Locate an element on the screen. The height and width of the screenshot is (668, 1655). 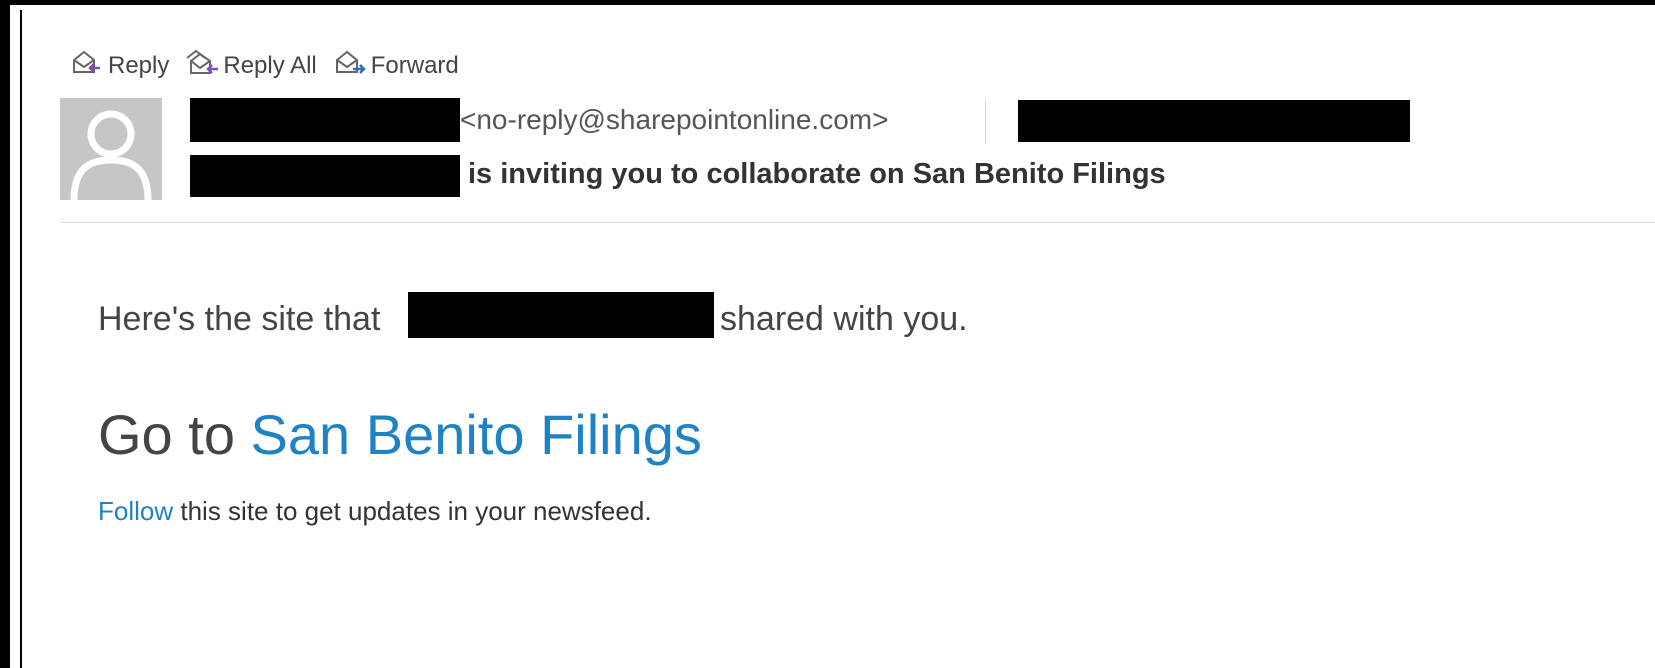
forward-button: Forward is located at coordinates (396, 66).